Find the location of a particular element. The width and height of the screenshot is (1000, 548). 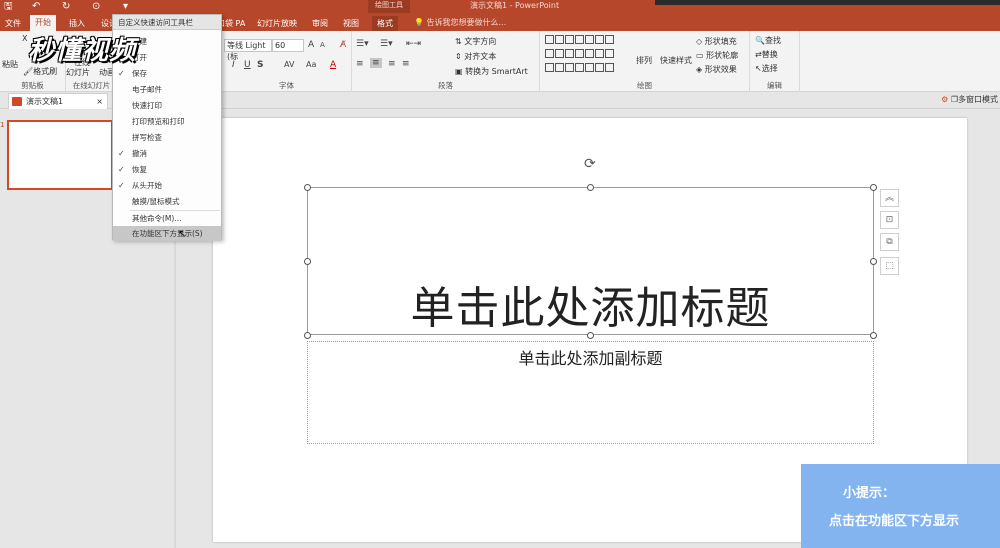

multiwindow-button: ⚙ ❐多窗口模式 is located at coordinates (969, 99).